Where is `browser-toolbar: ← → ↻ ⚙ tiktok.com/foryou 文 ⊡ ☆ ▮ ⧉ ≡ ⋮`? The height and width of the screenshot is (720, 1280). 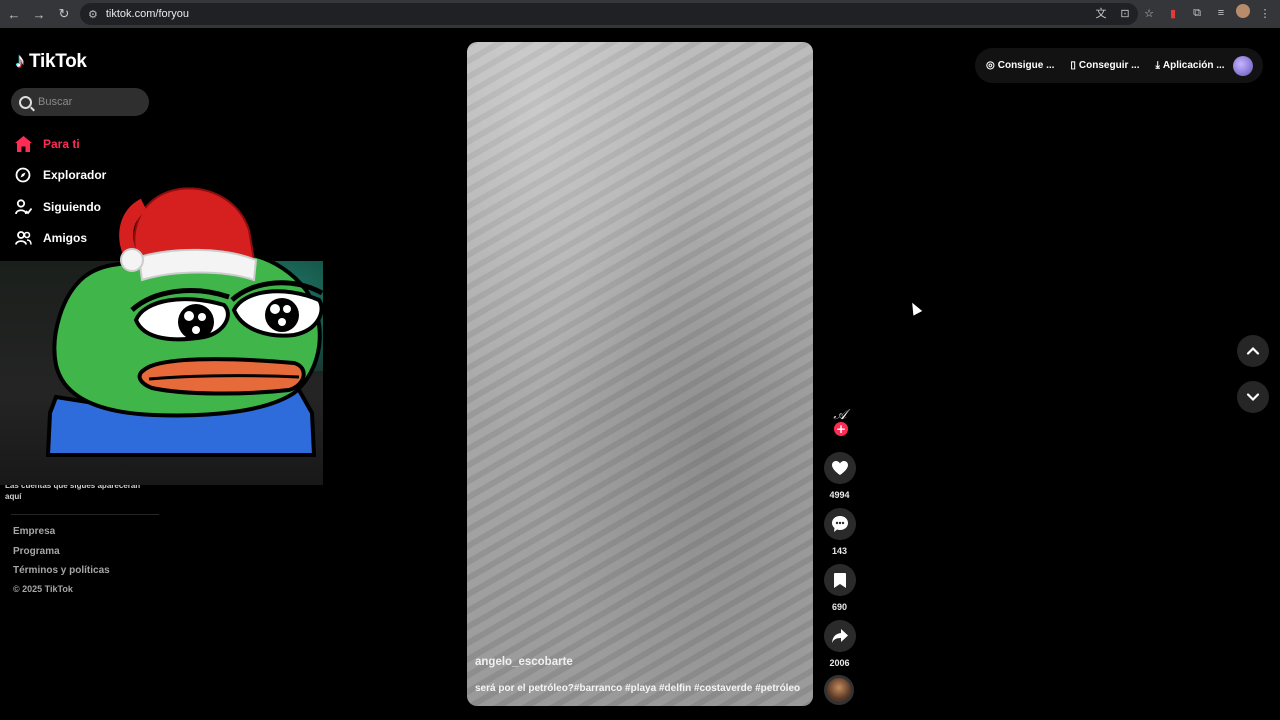 browser-toolbar: ← → ↻ ⚙ tiktok.com/foryou 文 ⊡ ☆ ▮ ⧉ ≡ ⋮ is located at coordinates (640, 14).